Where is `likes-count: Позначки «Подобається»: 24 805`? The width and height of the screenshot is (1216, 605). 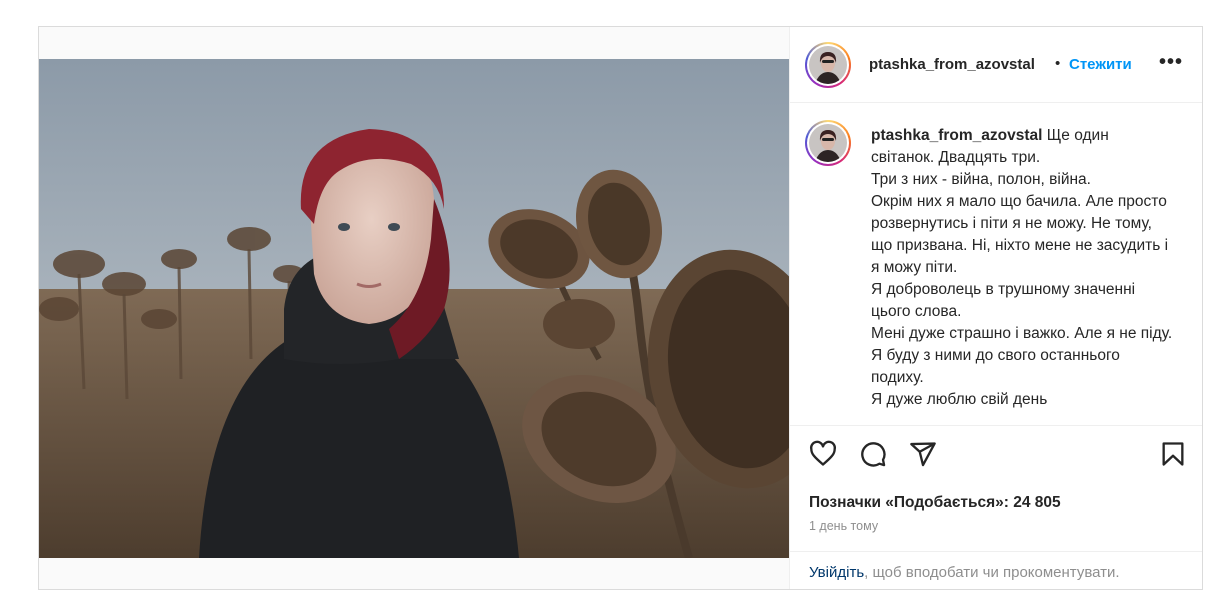
likes-count: Позначки «Подобається»: 24 805 is located at coordinates (935, 503).